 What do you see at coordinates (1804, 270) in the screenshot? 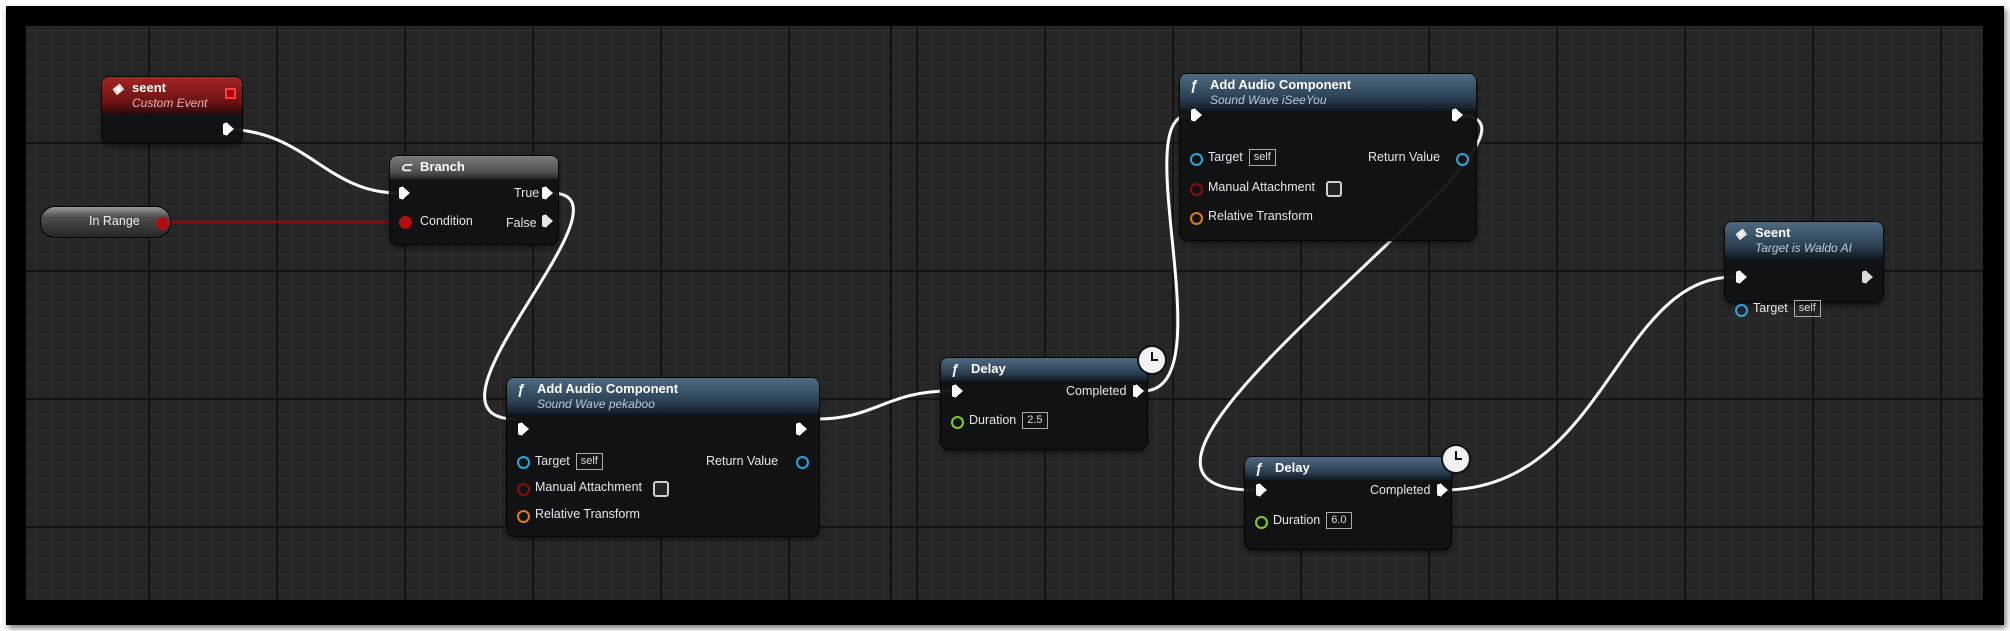
I see `seent-function-call-node: ◈ Seent Target is Waldo AI Target self` at bounding box center [1804, 270].